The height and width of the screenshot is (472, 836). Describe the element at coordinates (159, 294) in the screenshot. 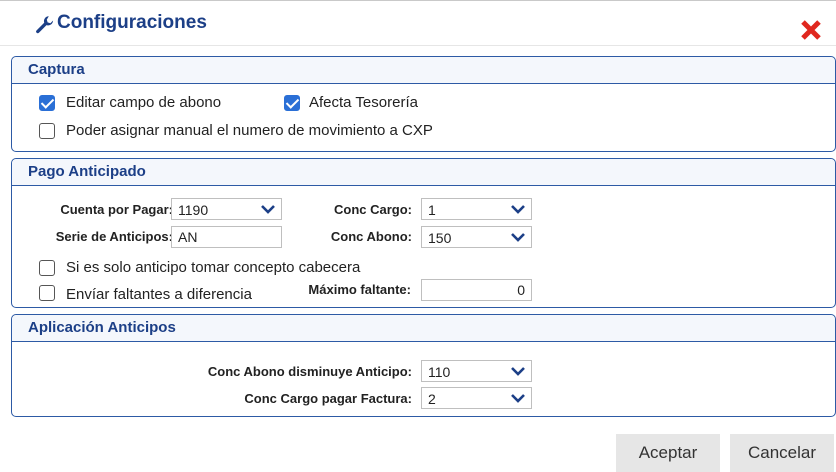

I see `enviar-faltantes-label: Envíar faltantes a diferencia` at that location.